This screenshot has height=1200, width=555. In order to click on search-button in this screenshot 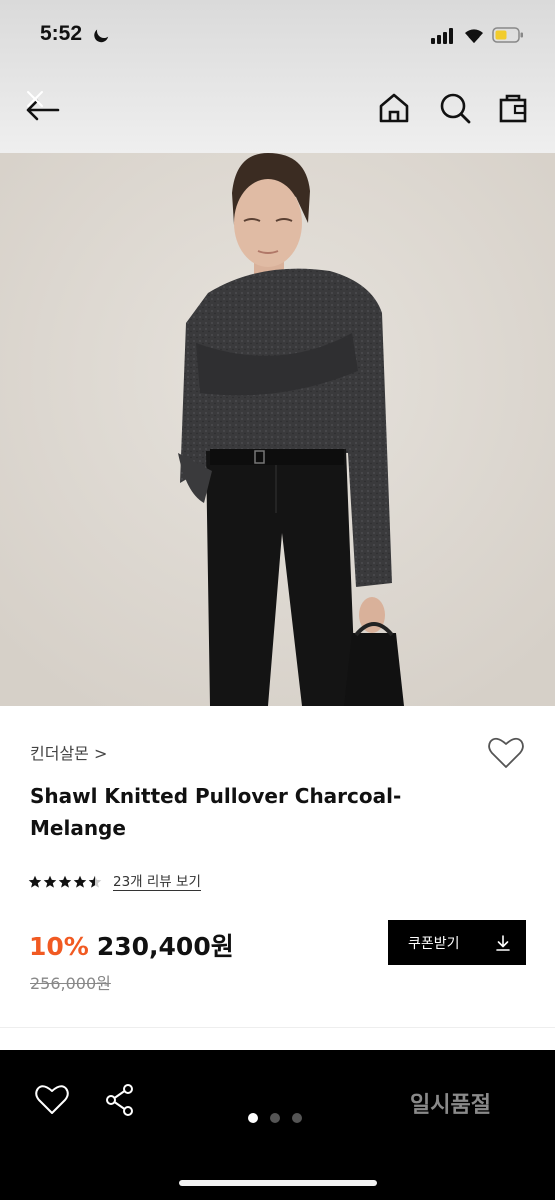, I will do `click(455, 108)`.